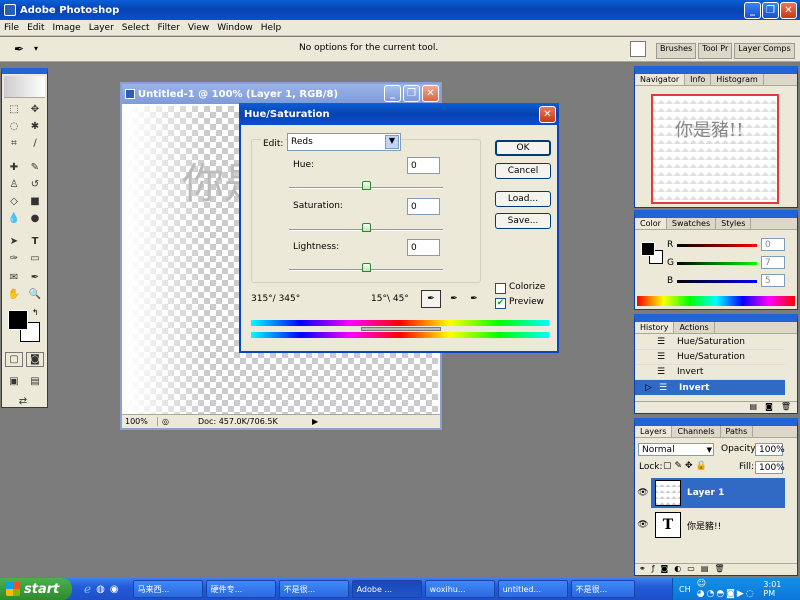  Describe the element at coordinates (399, 114) in the screenshot. I see `dialog-title-bar: Hue/Saturation ✕` at that location.